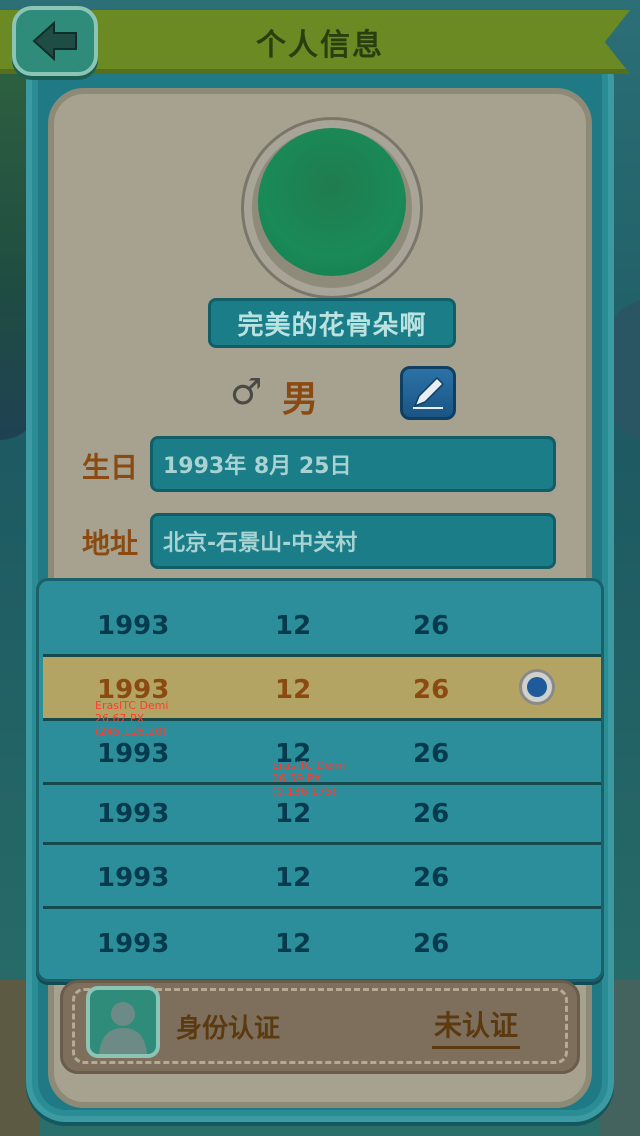 This screenshot has width=640, height=1136. What do you see at coordinates (304, 791) in the screenshot?
I see `annotation-rgb: (0,136,175)` at bounding box center [304, 791].